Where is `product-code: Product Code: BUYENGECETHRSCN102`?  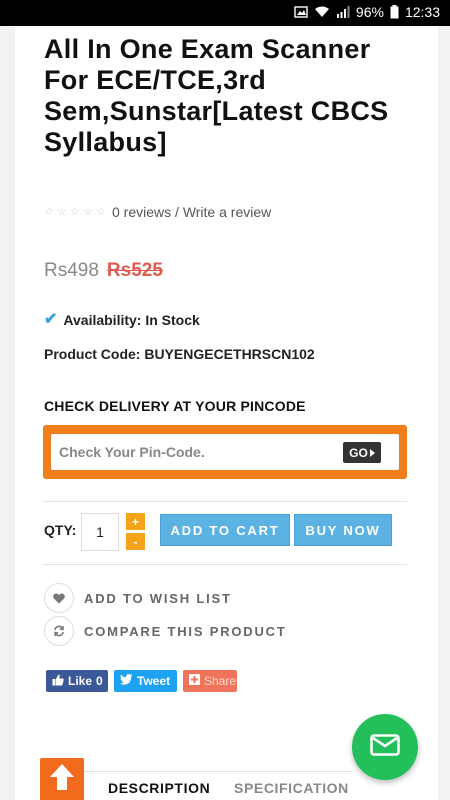 product-code: Product Code: BUYENGECETHRSCN102 is located at coordinates (179, 354).